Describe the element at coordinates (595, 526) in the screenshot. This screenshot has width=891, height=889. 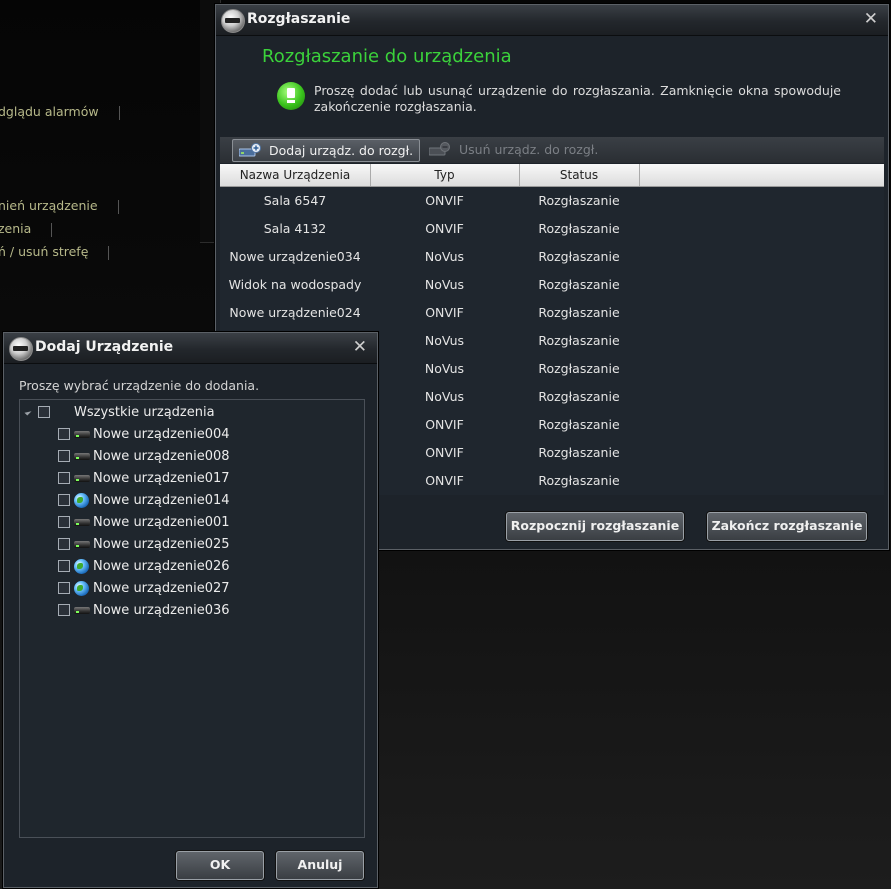
I see `start-broadcast-button: Rozpocznij rozgłaszanie` at that location.